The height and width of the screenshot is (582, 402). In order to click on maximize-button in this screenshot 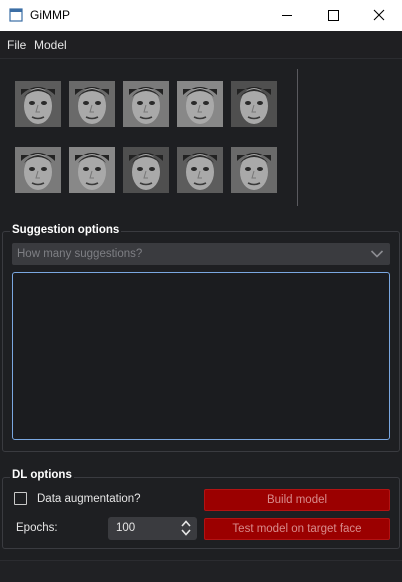, I will do `click(333, 15)`.